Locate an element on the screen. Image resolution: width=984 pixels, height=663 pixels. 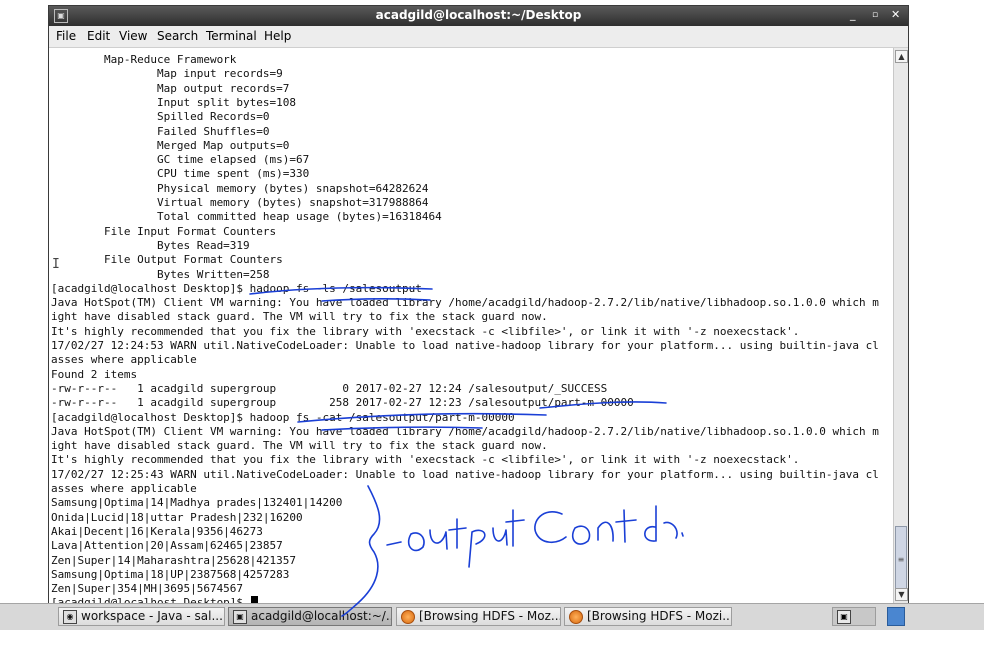
terminal-line: Input split bytes=108 is located at coordinates (174, 102).